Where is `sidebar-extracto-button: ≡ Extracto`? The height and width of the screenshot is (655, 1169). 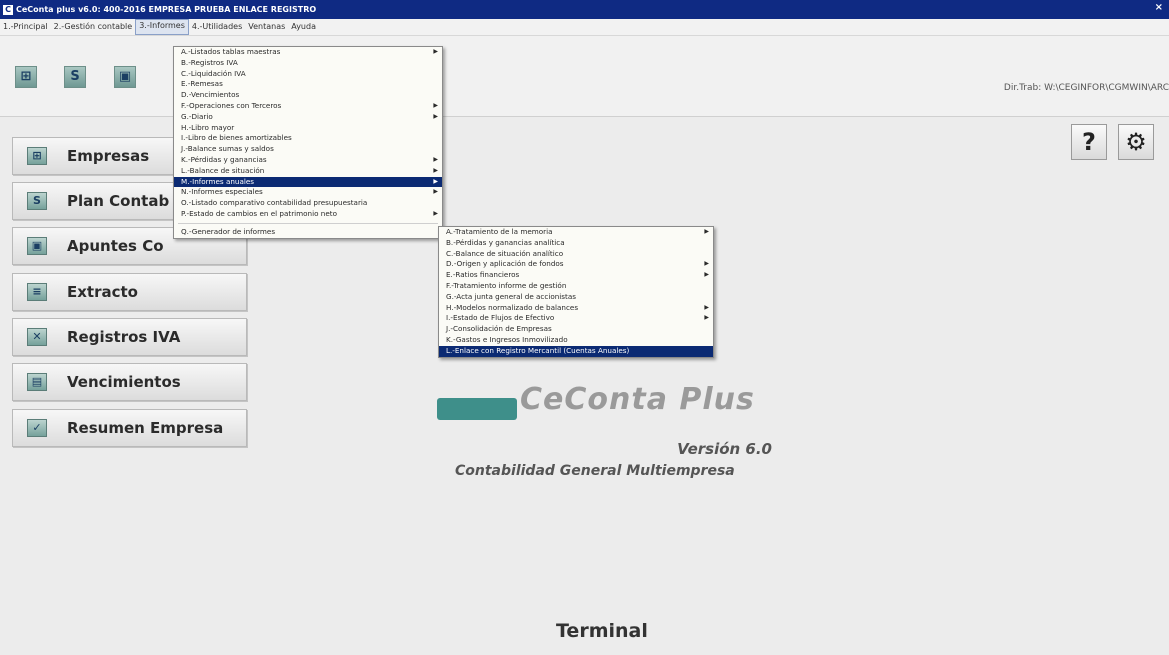 sidebar-extracto-button: ≡ Extracto is located at coordinates (129, 292).